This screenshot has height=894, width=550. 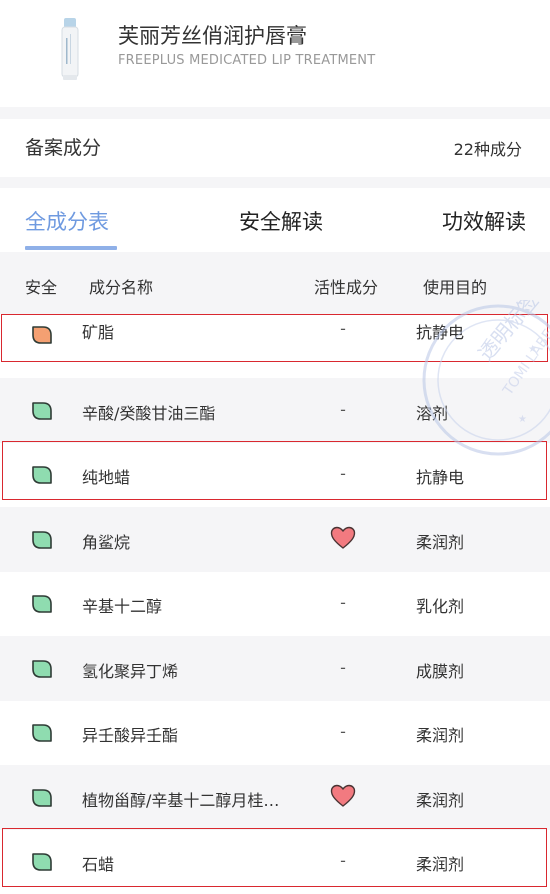 What do you see at coordinates (275, 668) in the screenshot?
I see `table-row: 氢化聚异丁烯 - 成膜剂` at bounding box center [275, 668].